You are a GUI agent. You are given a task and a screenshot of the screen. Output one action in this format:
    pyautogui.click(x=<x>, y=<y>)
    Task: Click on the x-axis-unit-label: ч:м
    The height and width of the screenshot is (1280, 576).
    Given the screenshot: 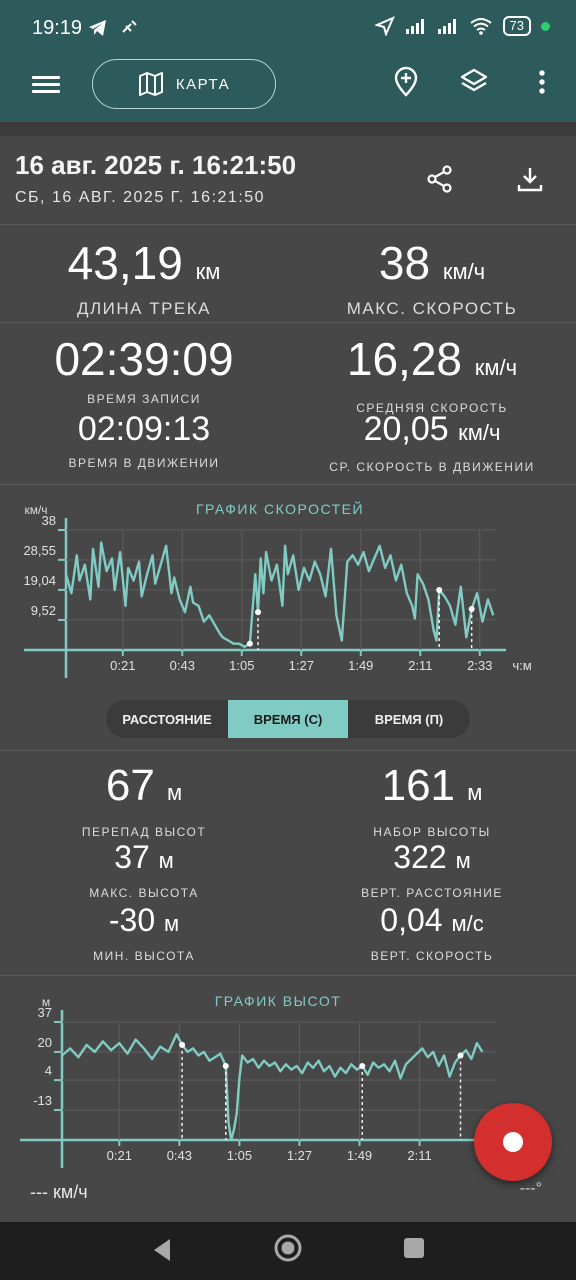 What is the action you would take?
    pyautogui.click(x=521, y=665)
    